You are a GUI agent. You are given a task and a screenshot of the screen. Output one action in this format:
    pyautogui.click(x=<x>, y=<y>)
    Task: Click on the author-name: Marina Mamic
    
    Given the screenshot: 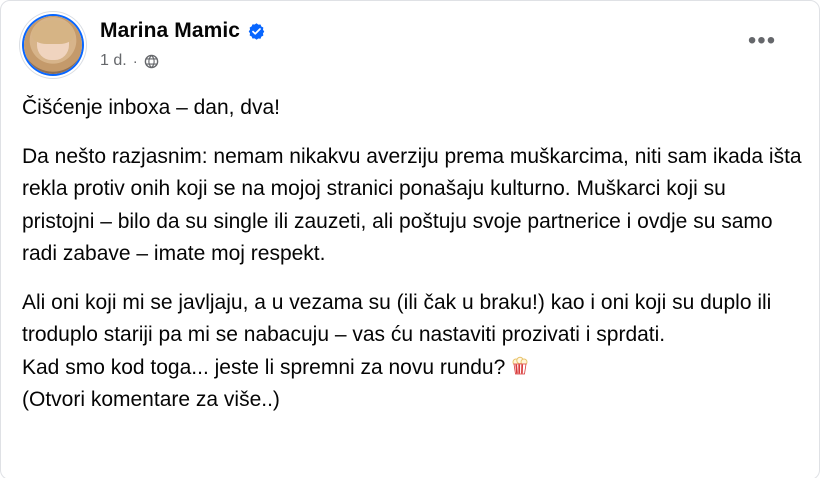 What is the action you would take?
    pyautogui.click(x=170, y=31)
    